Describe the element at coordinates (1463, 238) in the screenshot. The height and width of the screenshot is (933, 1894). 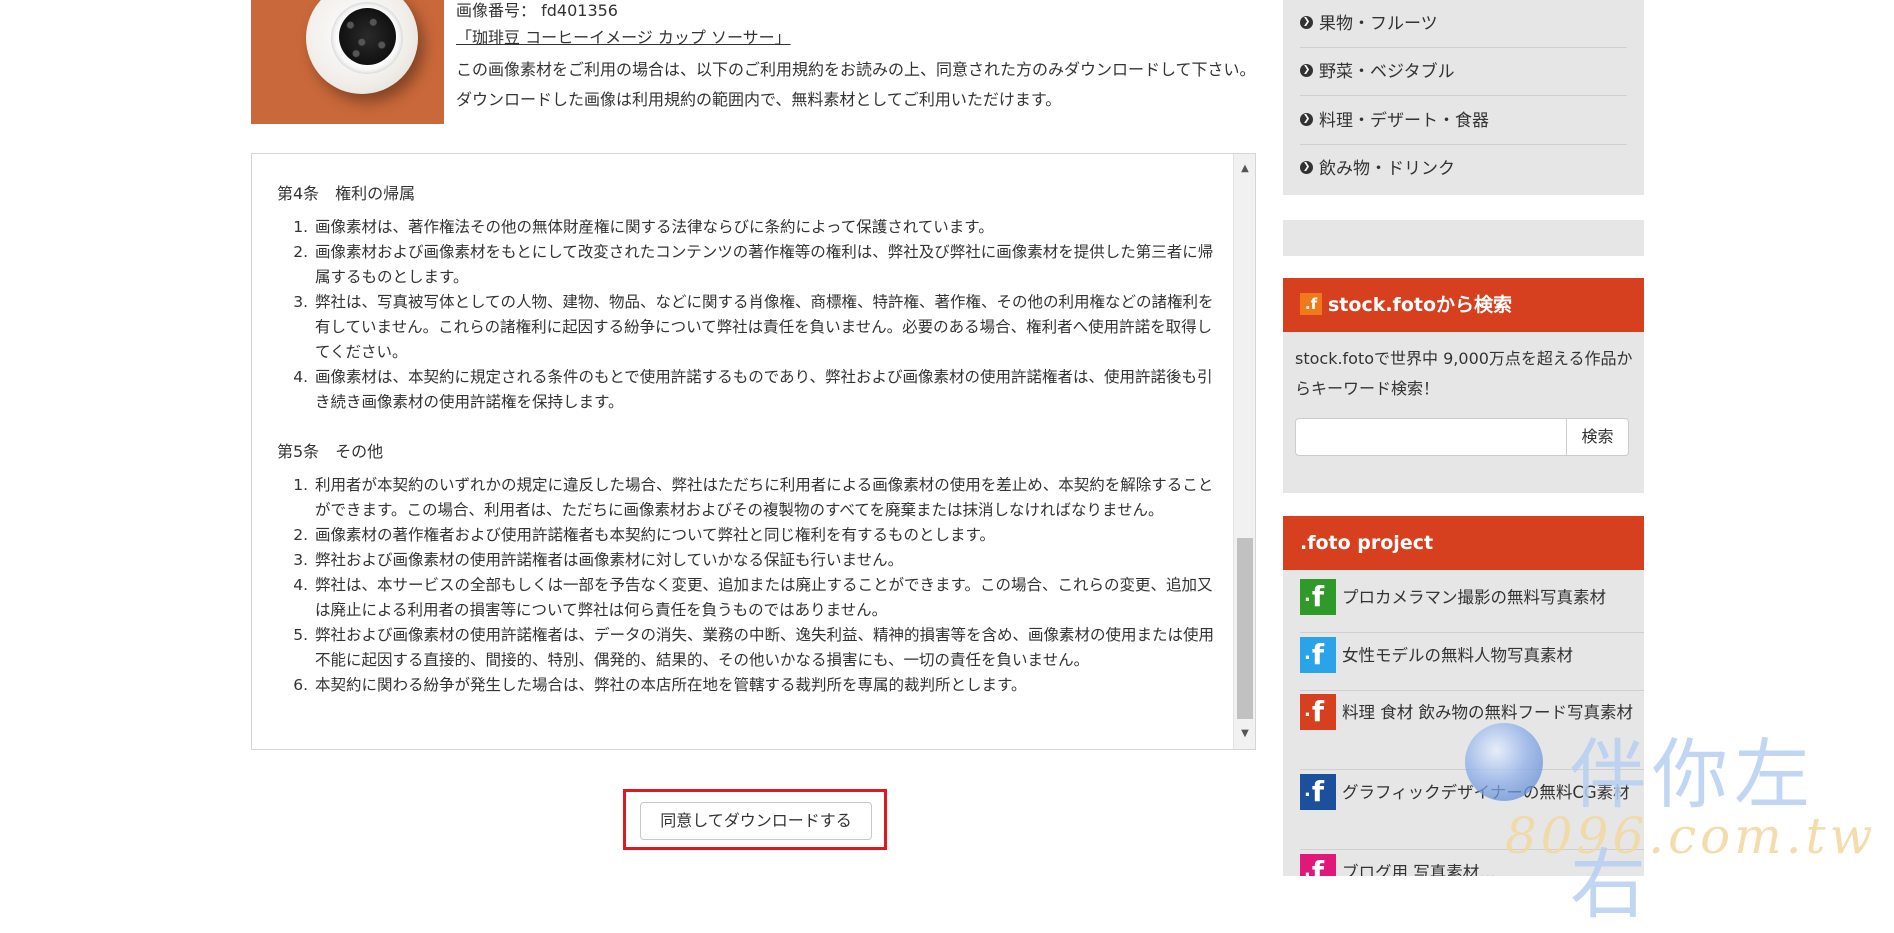
I see `sidebar-divider-bar` at that location.